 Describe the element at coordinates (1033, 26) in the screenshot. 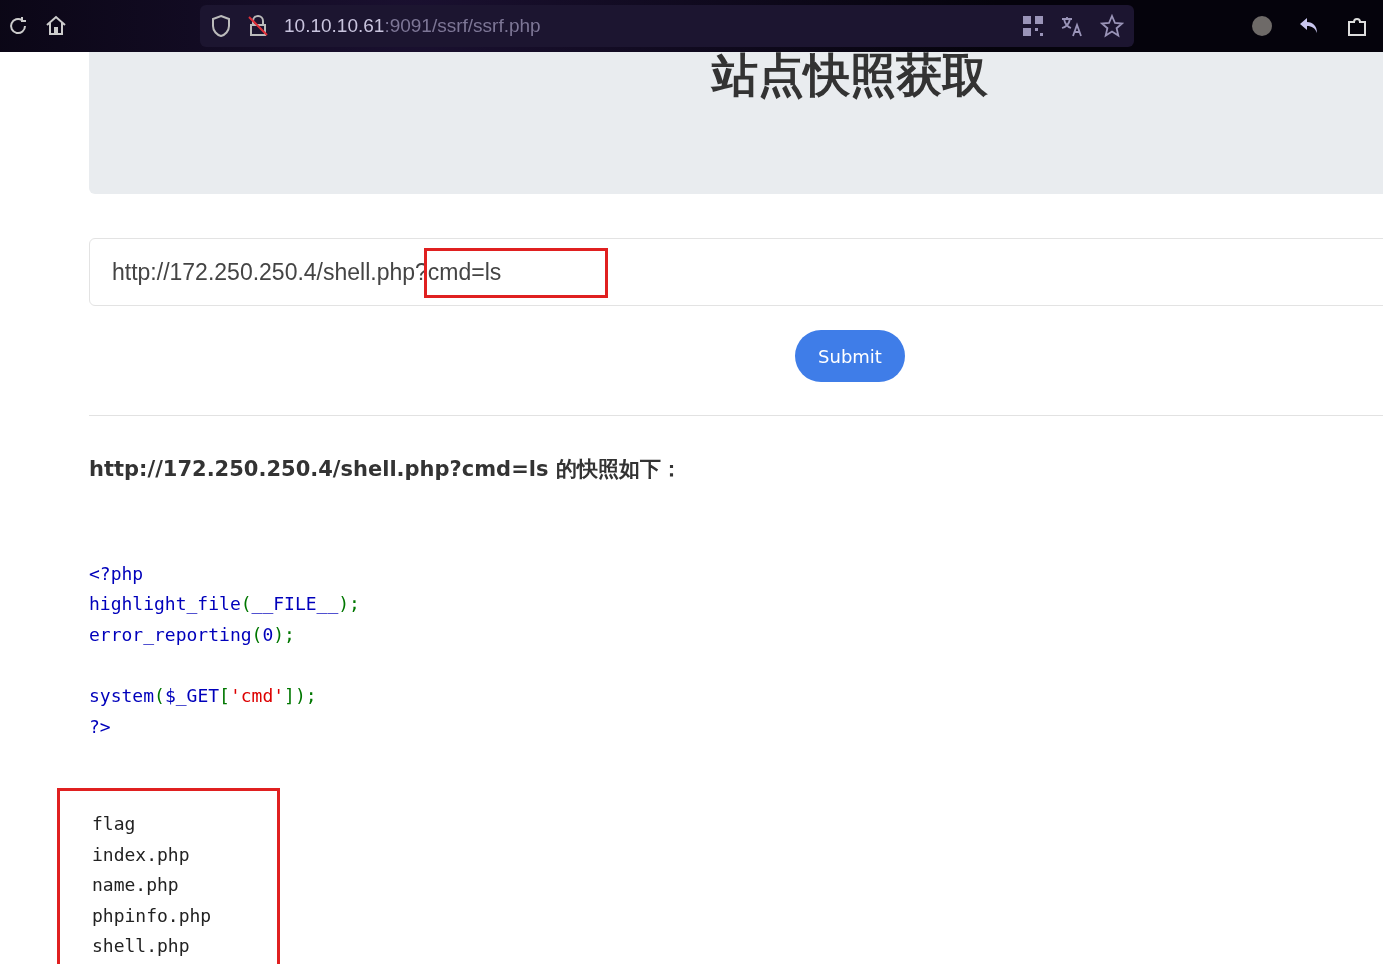

I see `qr-code-icon` at that location.